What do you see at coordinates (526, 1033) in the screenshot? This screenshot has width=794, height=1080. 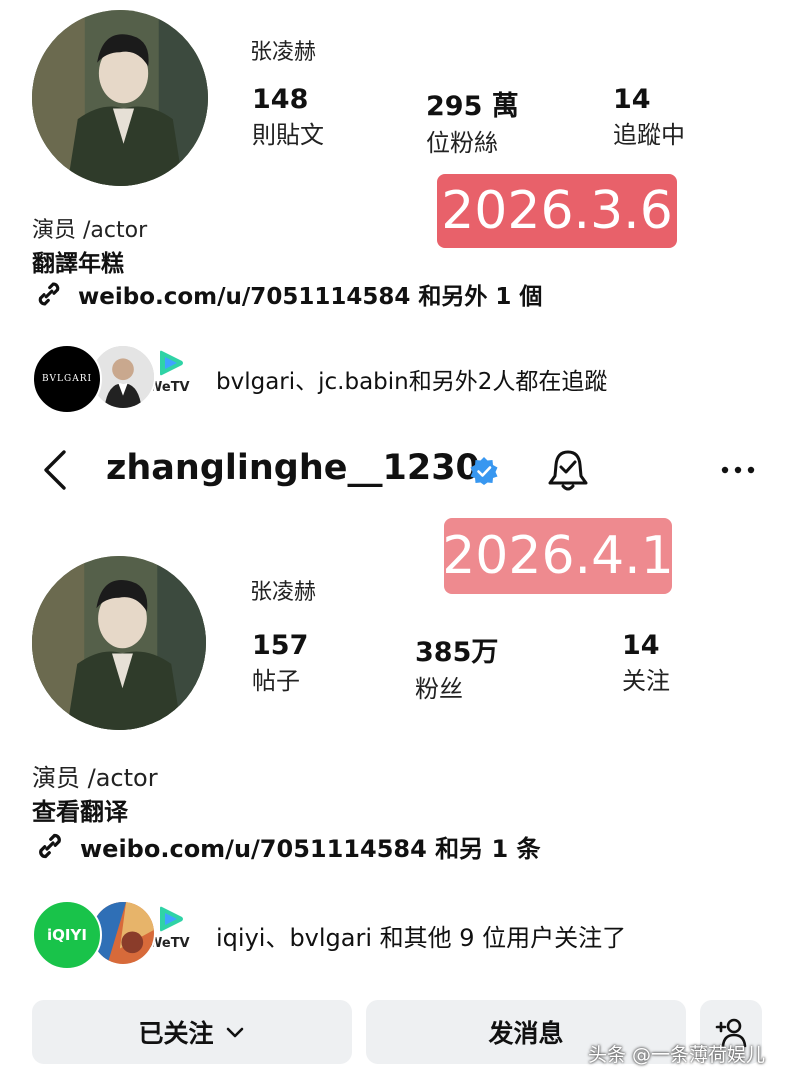 I see `message-label: 发消息` at bounding box center [526, 1033].